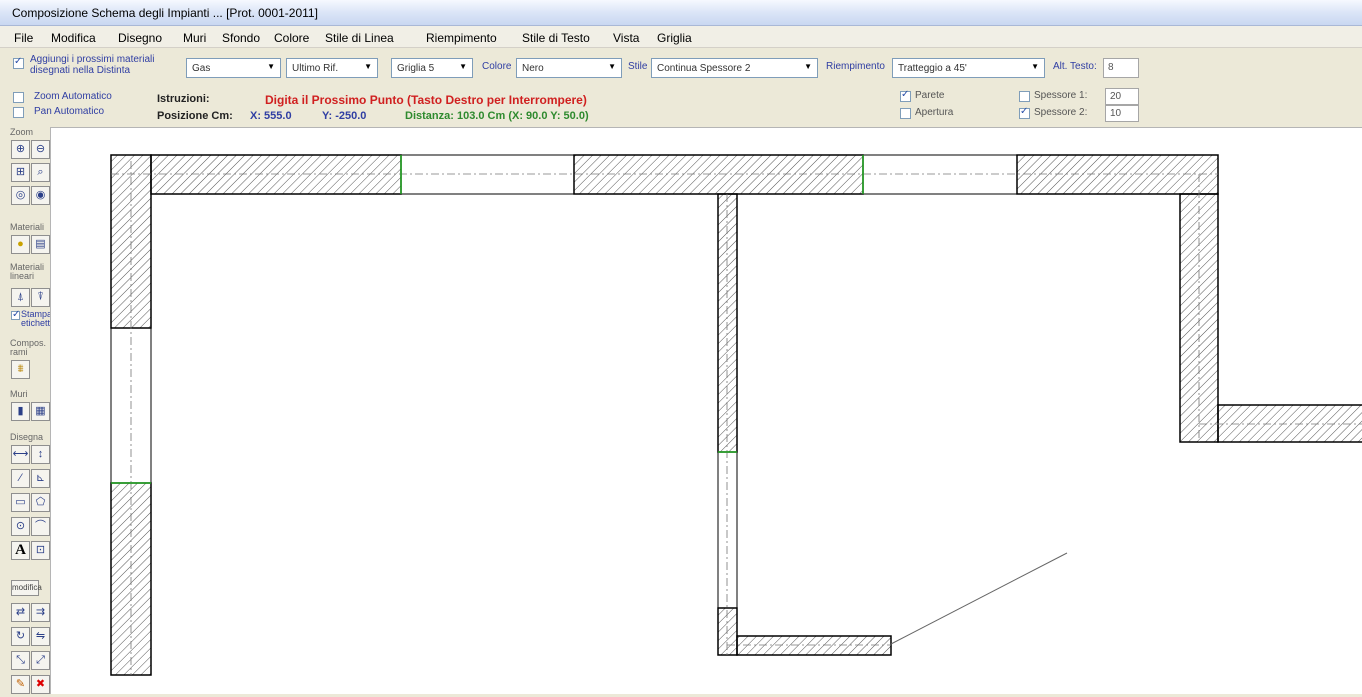  I want to click on horizontal-line-icon: ⟷, so click(20, 454).